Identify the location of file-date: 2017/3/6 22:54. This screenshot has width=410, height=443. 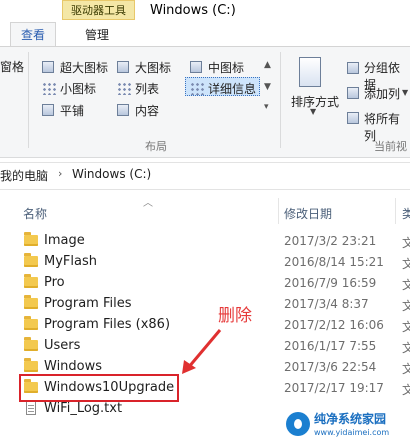
(330, 367).